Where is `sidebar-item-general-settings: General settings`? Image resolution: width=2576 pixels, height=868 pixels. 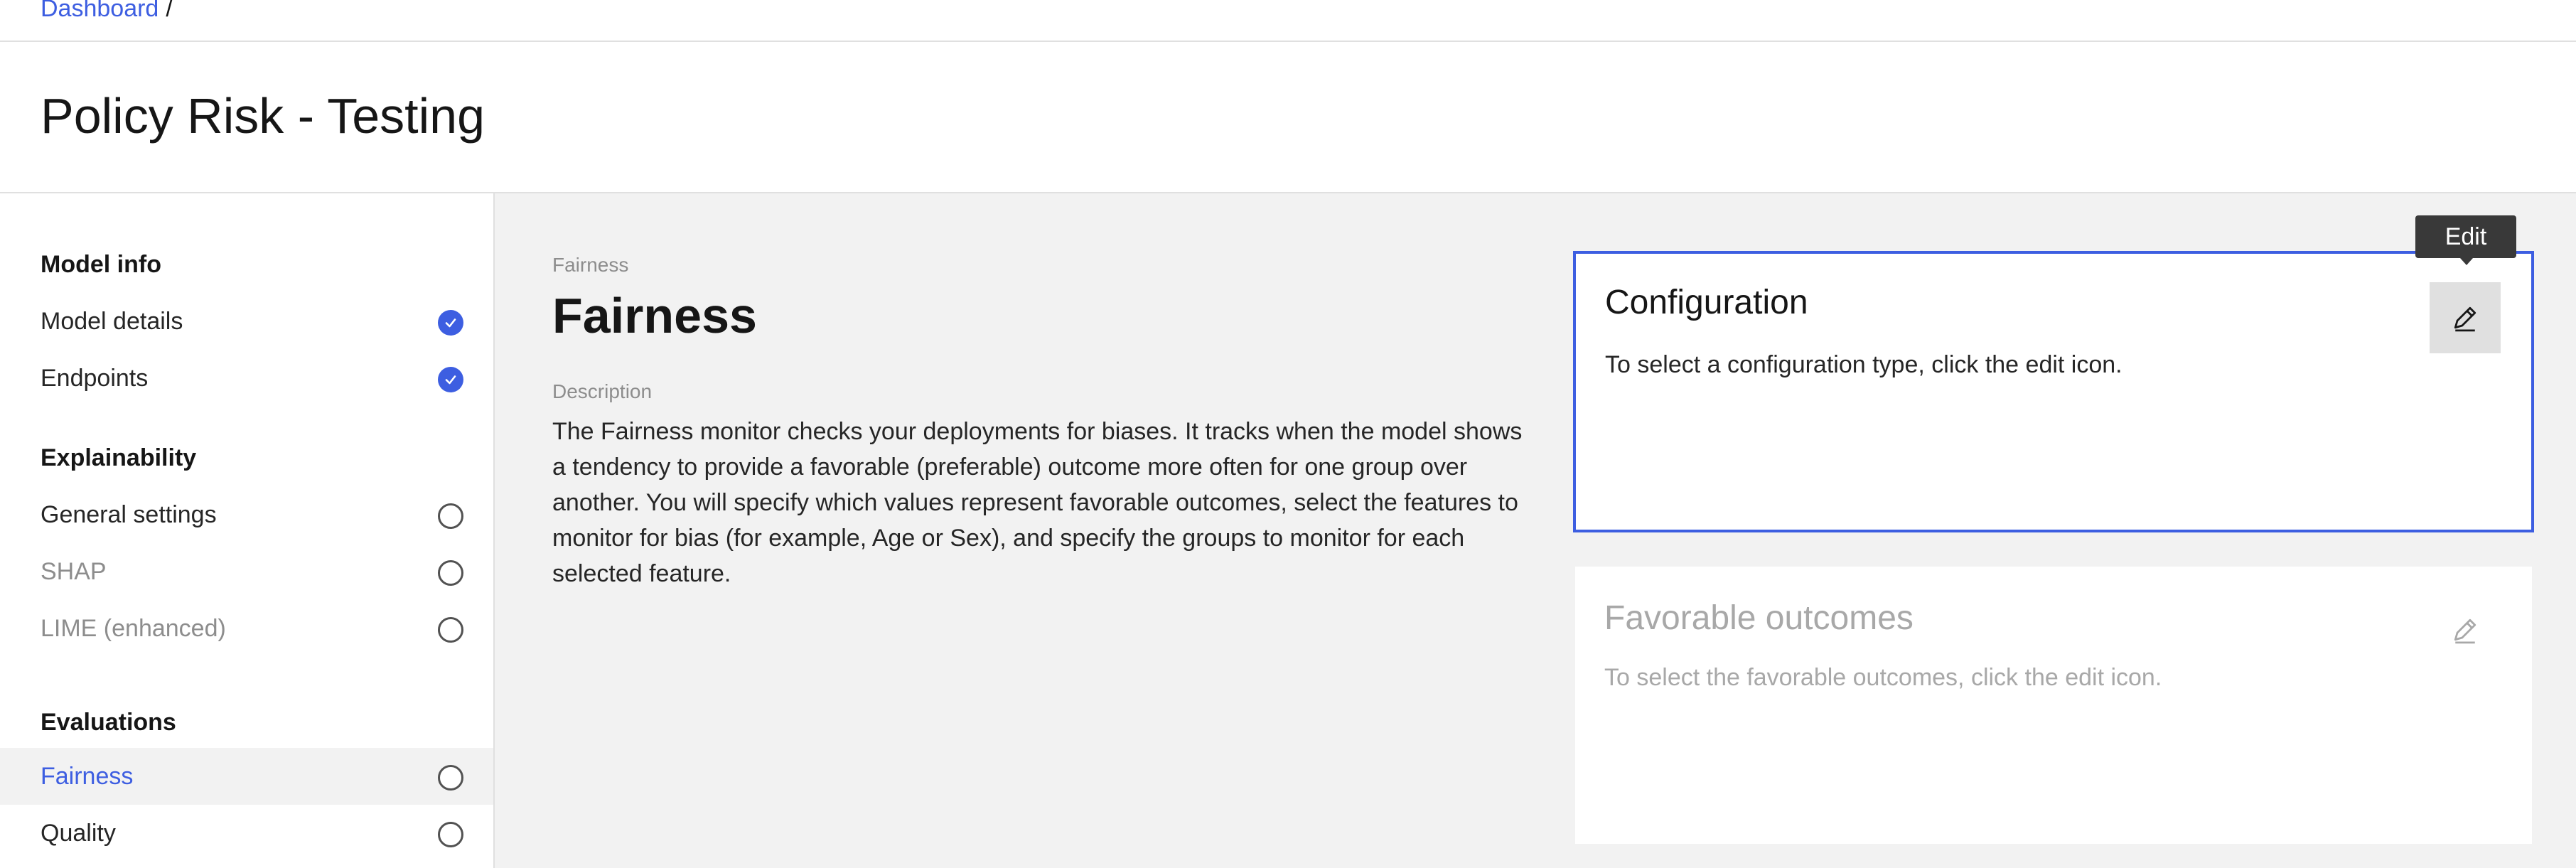 sidebar-item-general-settings: General settings is located at coordinates (246, 514).